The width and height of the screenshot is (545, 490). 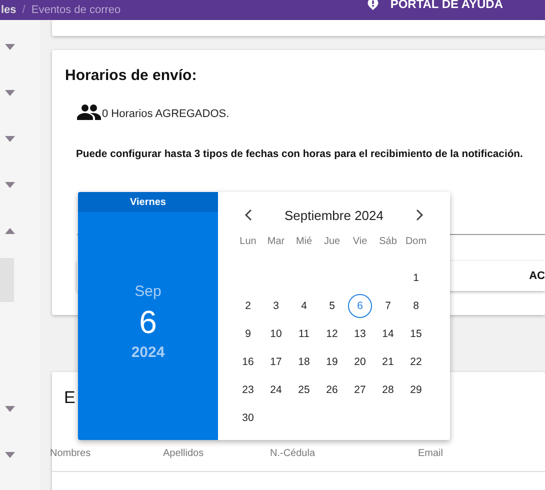 I want to click on calendar-day: 25, so click(x=304, y=390).